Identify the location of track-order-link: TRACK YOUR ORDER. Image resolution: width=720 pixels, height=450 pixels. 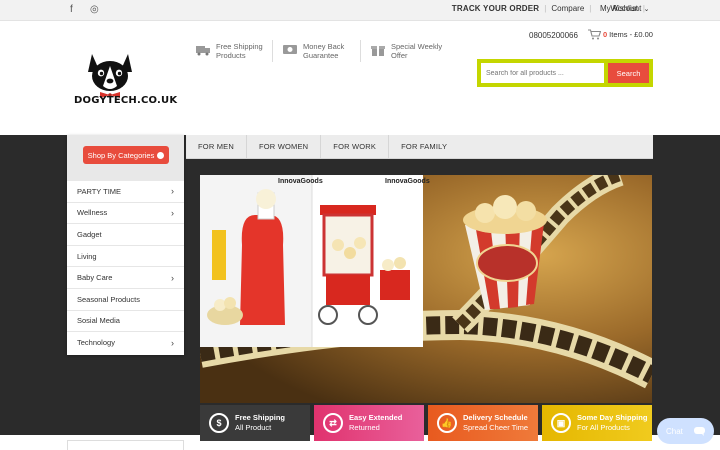
(496, 8).